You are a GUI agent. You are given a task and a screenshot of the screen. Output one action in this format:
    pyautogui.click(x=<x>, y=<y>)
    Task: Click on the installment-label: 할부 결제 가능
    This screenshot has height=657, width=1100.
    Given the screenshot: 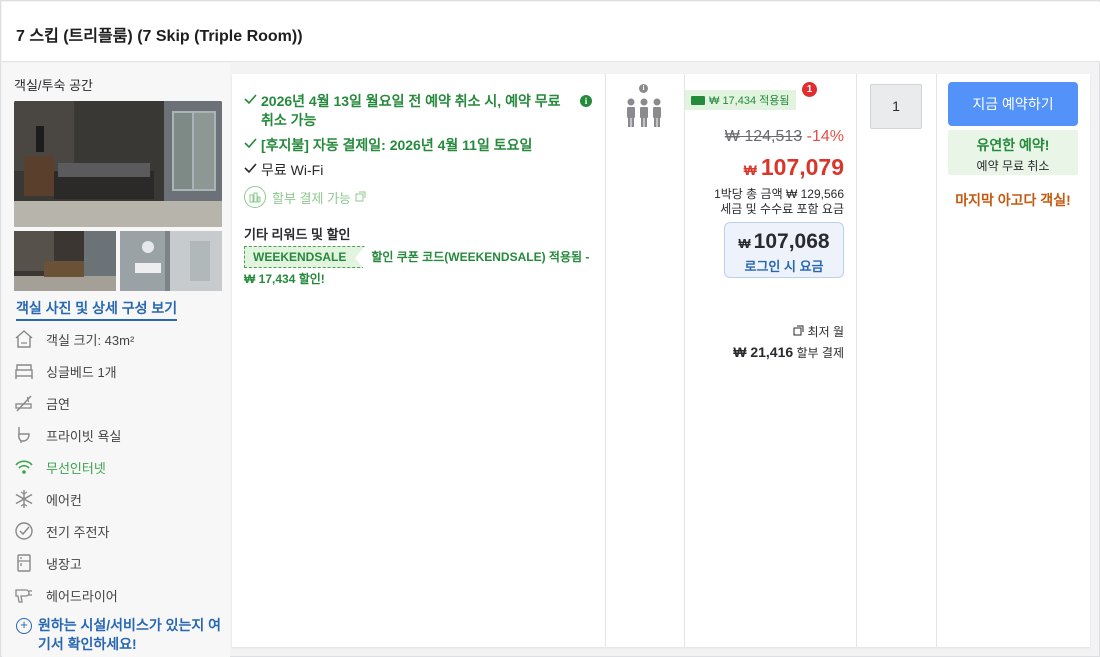 What is the action you would take?
    pyautogui.click(x=311, y=198)
    